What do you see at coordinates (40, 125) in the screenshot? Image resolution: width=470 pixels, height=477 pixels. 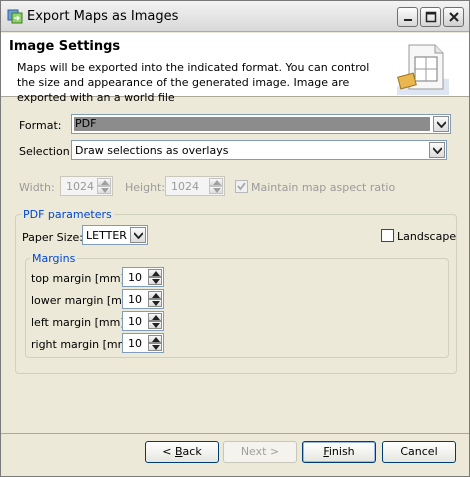 I see `format-label: Format:` at bounding box center [40, 125].